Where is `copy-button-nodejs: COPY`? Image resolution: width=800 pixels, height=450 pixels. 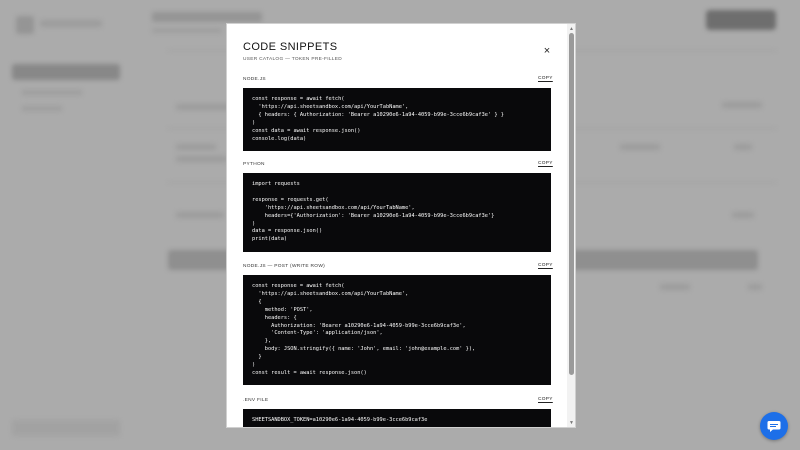 copy-button-nodejs: COPY is located at coordinates (545, 78).